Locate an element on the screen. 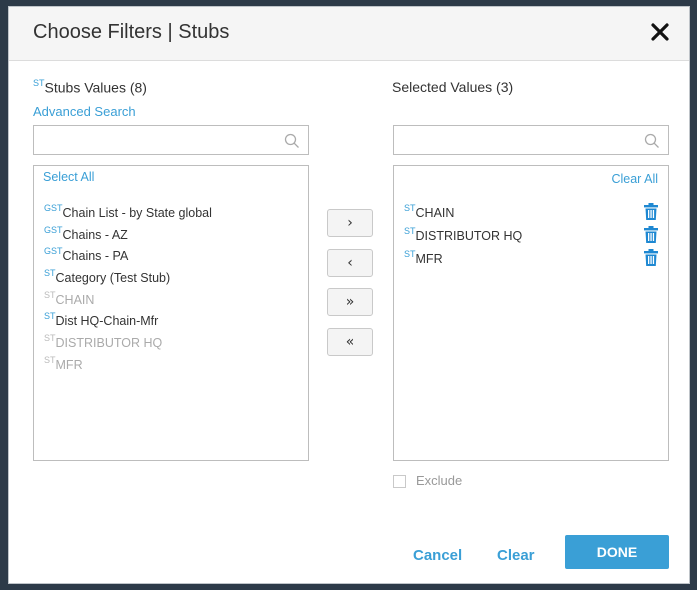 This screenshot has height=590, width=697. stubs-search-input is located at coordinates (156, 140).